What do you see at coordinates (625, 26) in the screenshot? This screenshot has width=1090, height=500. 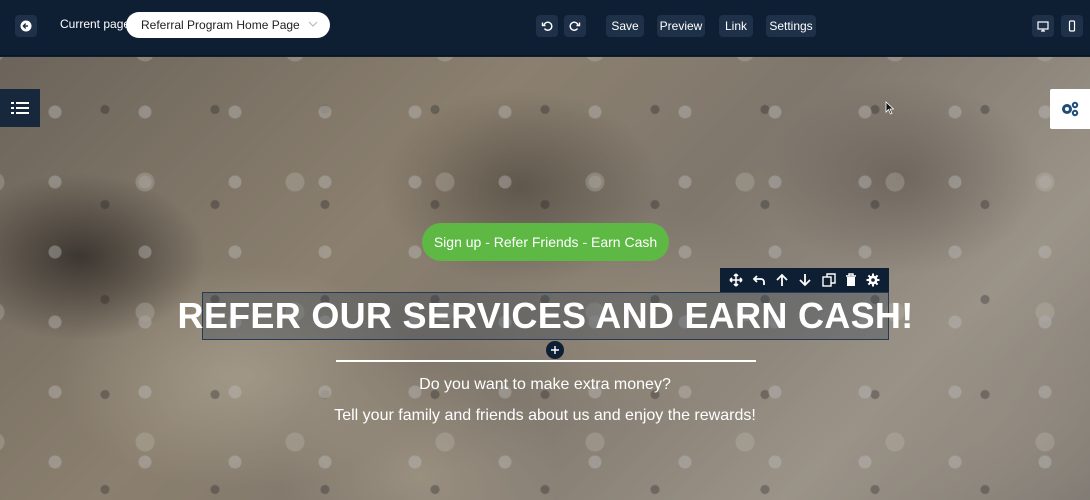 I see `save-button: Save` at bounding box center [625, 26].